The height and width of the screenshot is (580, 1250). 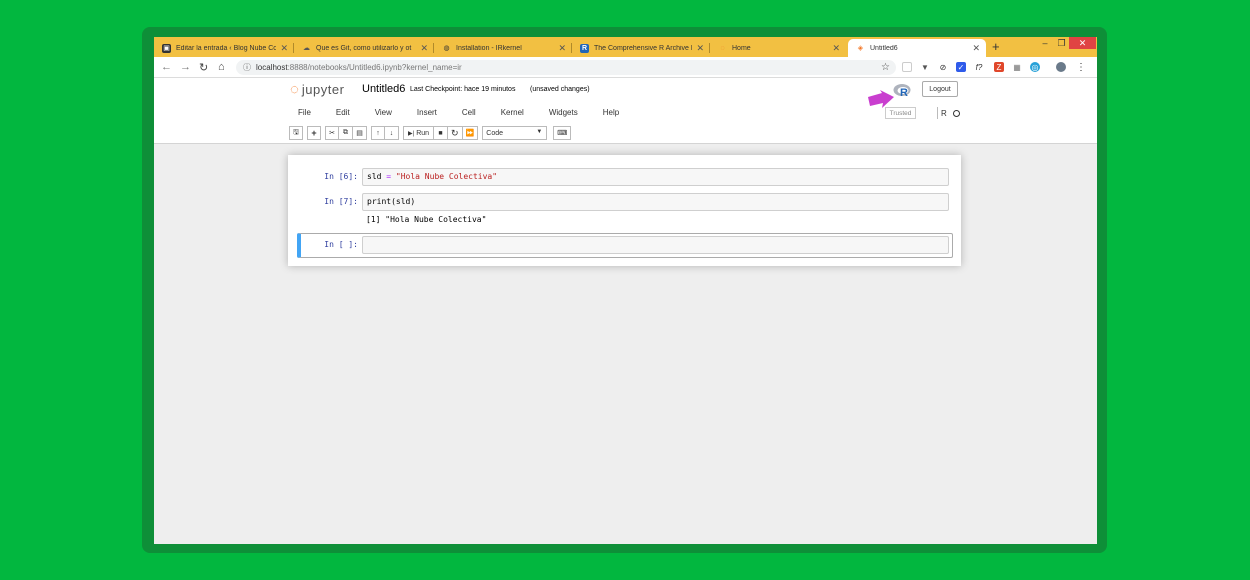 I want to click on notebook-name: Untitled6, so click(x=383, y=89).